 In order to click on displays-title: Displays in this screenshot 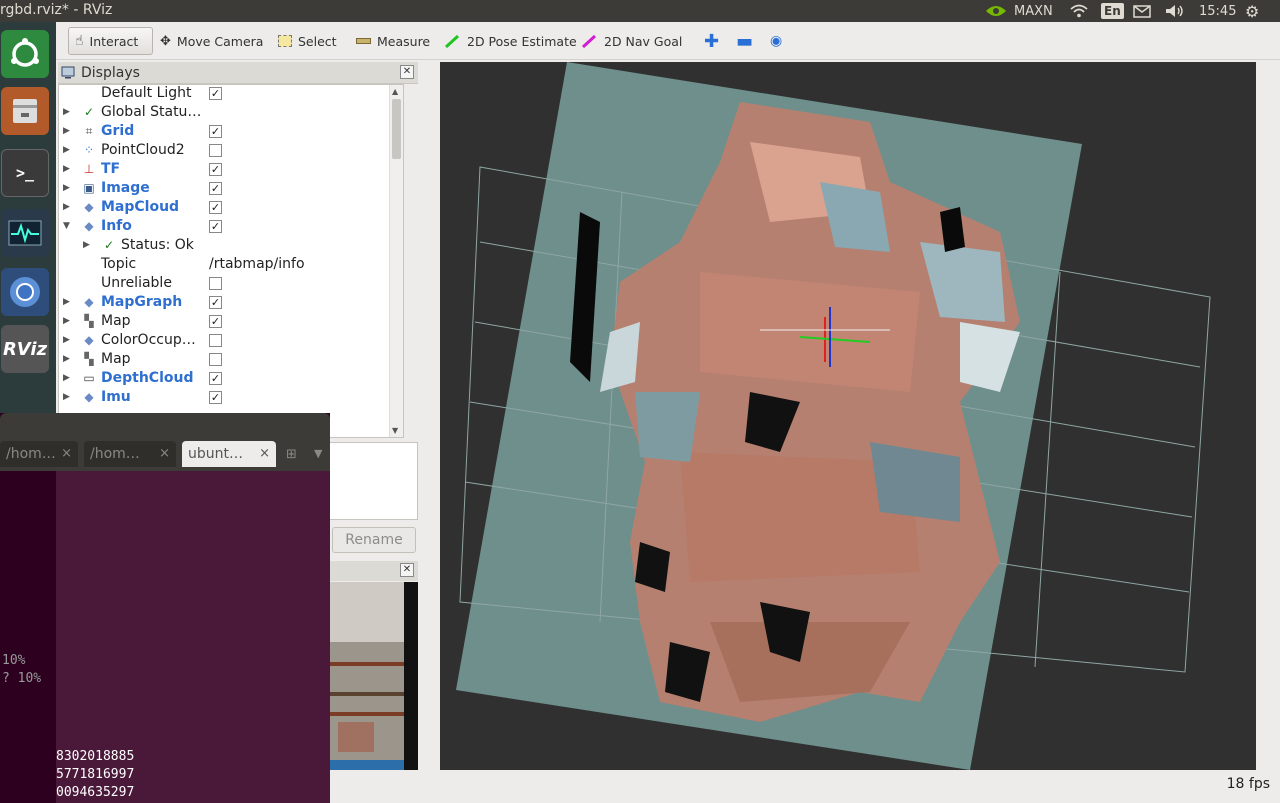, I will do `click(110, 72)`.